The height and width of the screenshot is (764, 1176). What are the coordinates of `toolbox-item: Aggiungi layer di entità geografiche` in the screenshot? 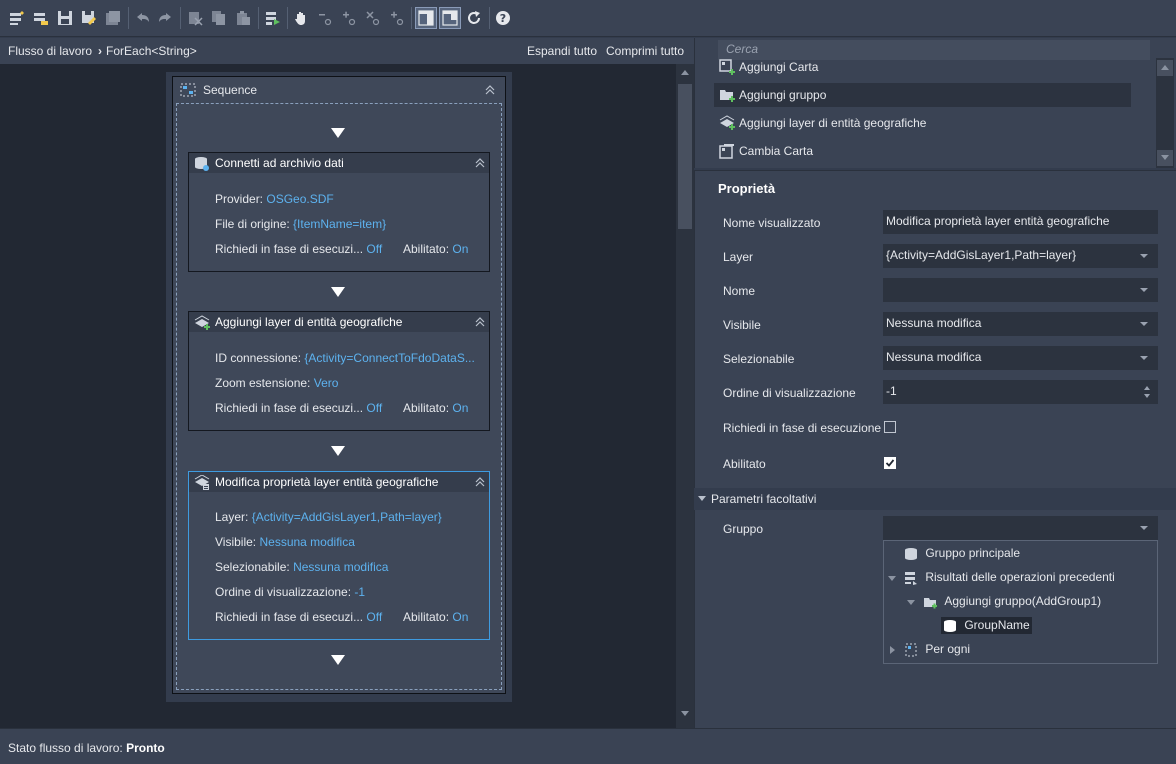 It's located at (922, 123).